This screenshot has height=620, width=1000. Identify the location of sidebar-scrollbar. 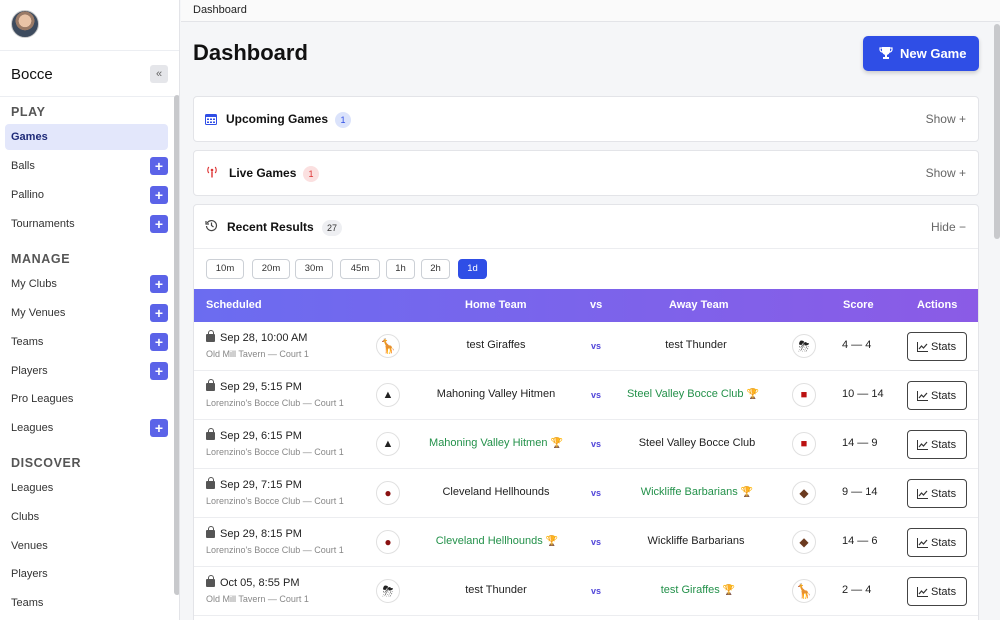
(176, 345).